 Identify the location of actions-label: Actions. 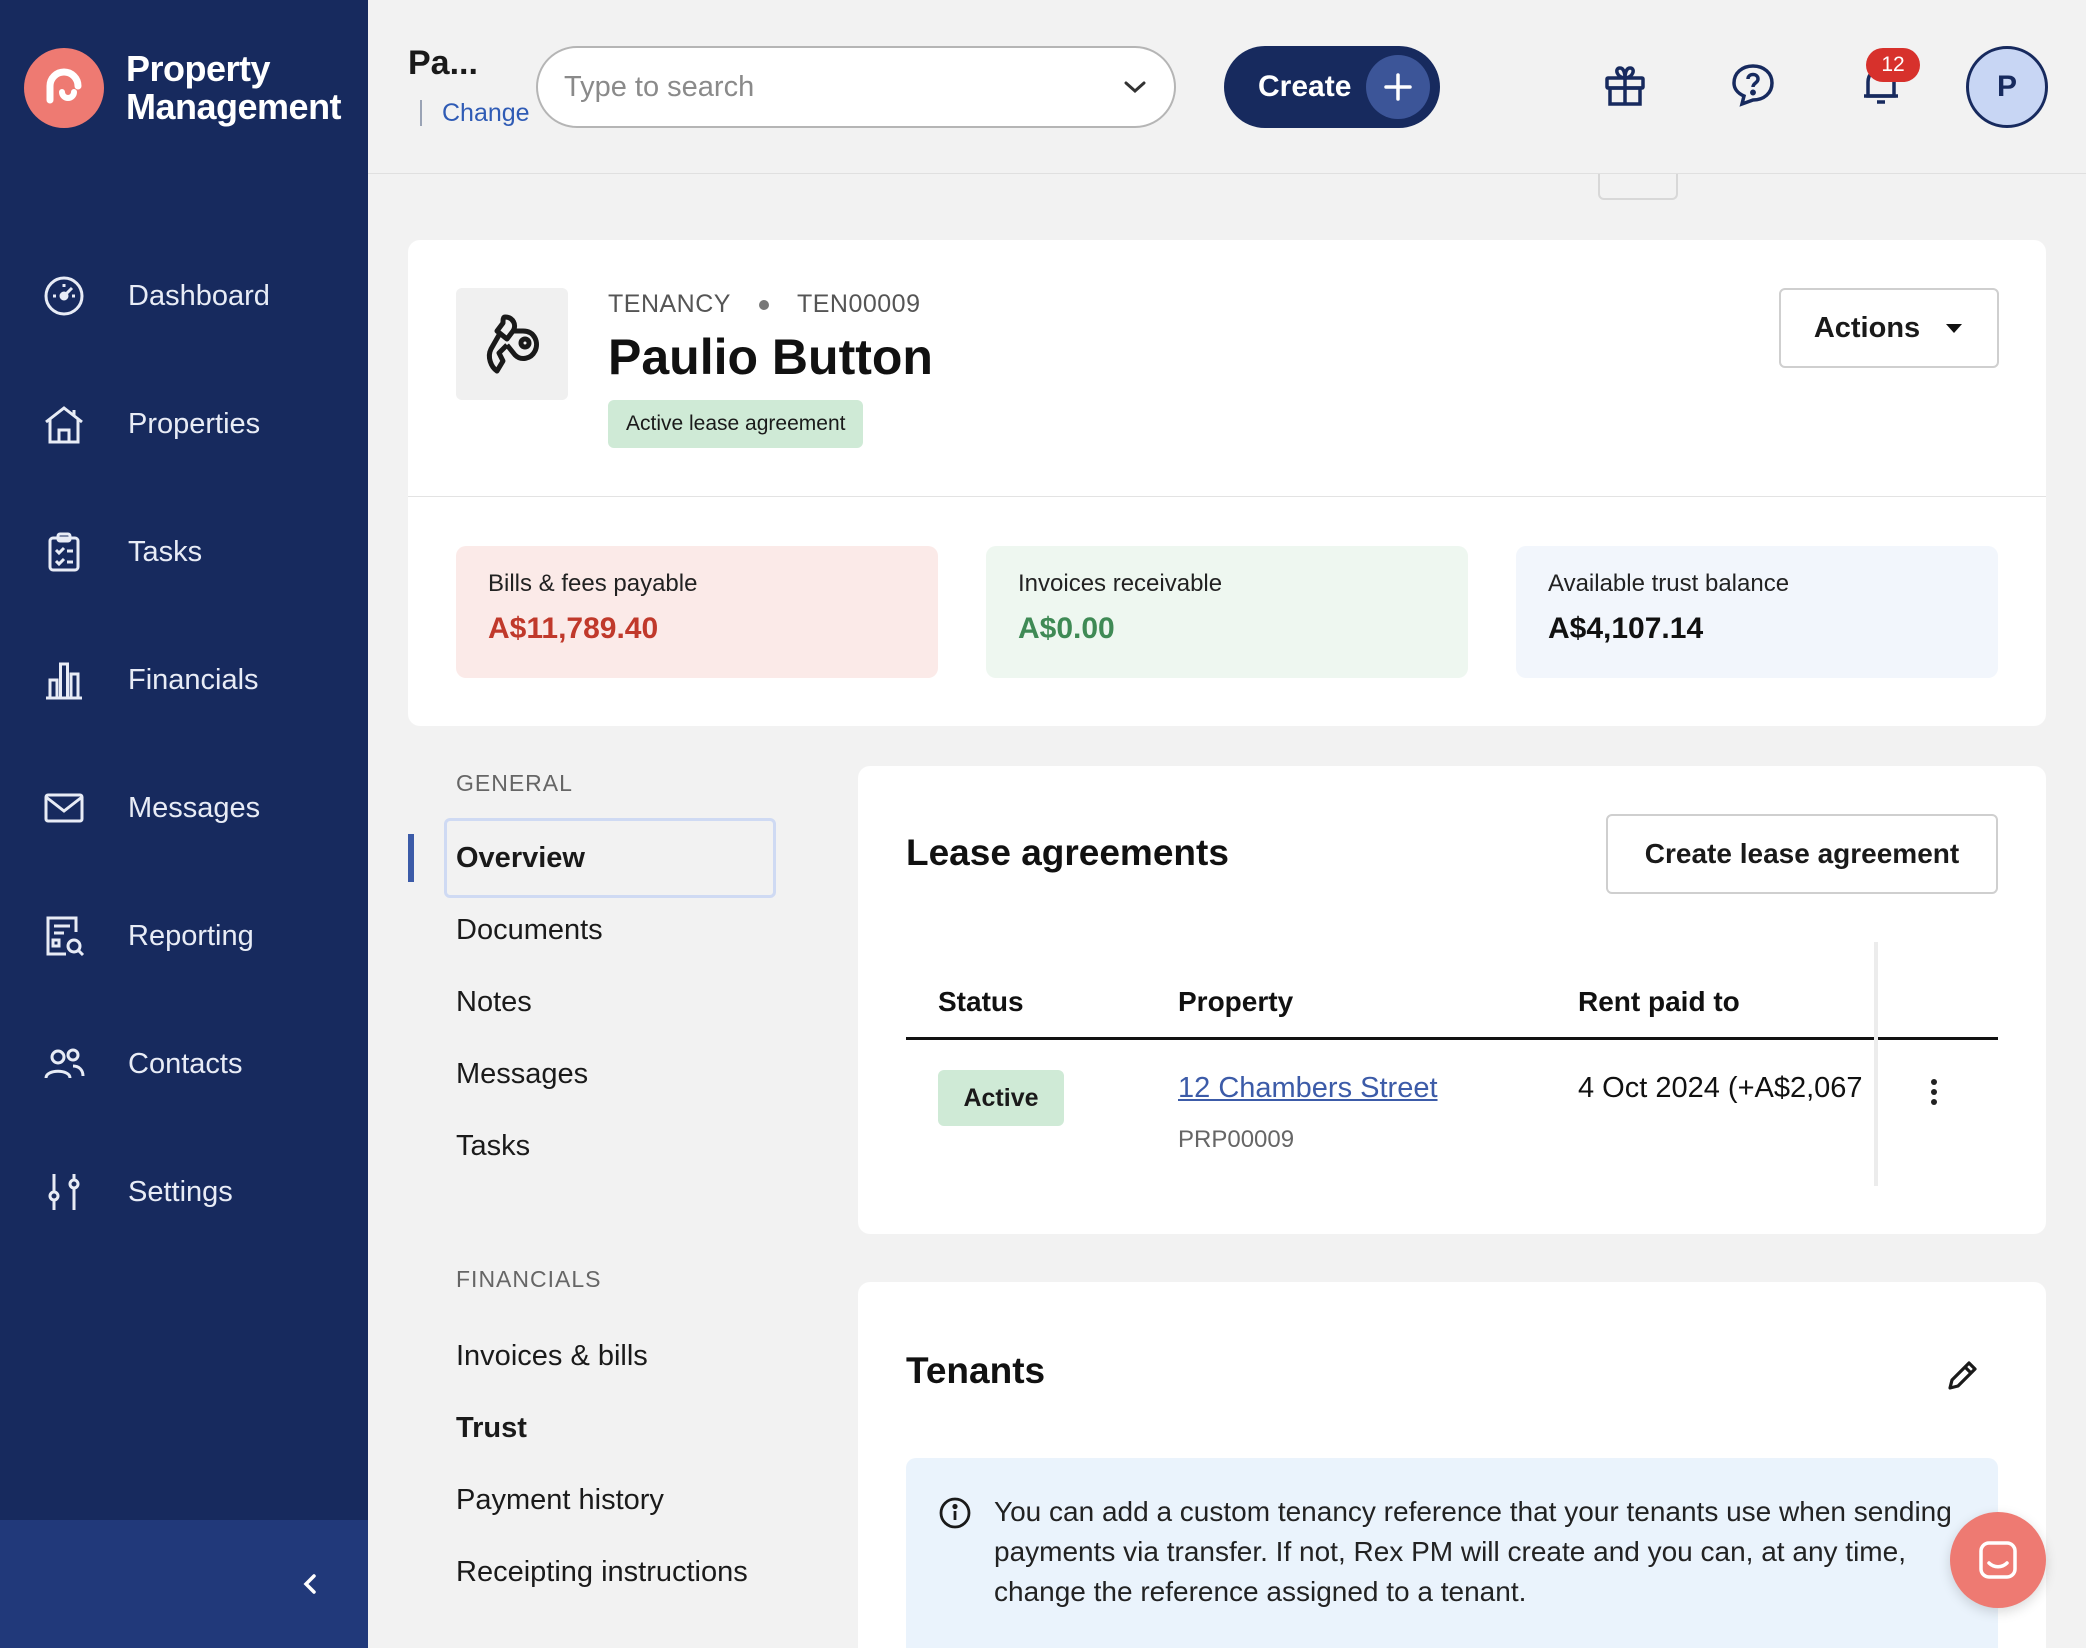
(1867, 327).